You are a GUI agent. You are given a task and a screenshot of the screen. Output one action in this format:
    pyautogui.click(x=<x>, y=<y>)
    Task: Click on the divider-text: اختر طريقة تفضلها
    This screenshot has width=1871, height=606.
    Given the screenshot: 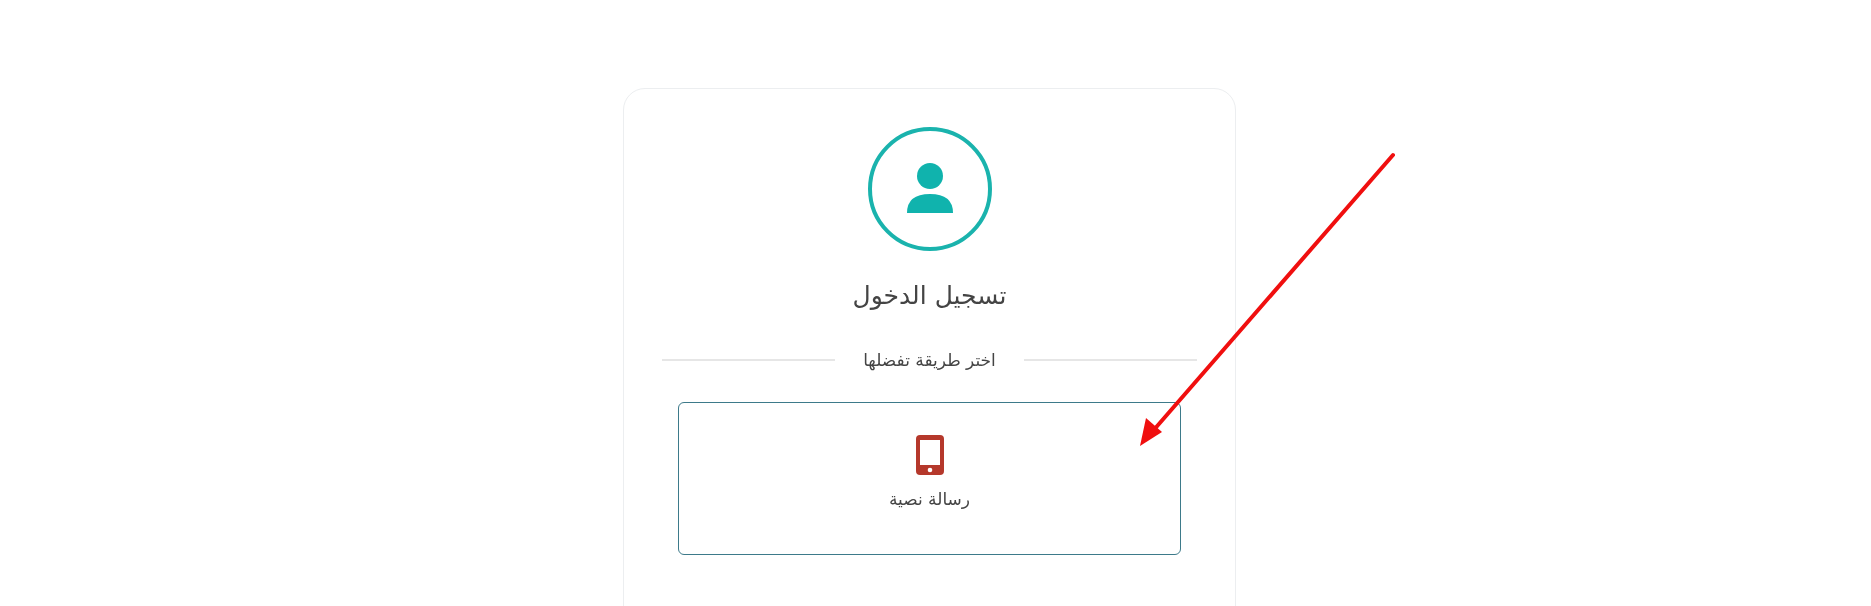 What is the action you would take?
    pyautogui.click(x=929, y=360)
    